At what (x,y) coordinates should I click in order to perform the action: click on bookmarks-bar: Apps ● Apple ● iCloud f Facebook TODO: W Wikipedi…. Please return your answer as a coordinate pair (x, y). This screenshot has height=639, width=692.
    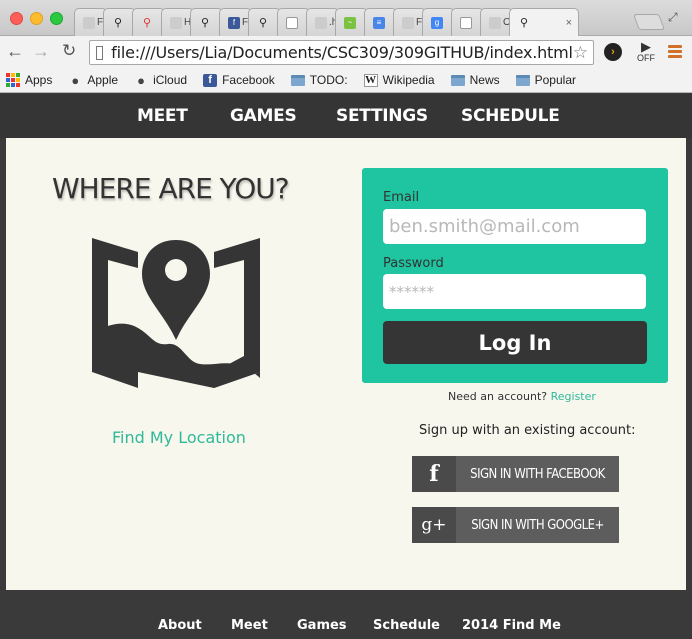
    Looking at the image, I should click on (346, 80).